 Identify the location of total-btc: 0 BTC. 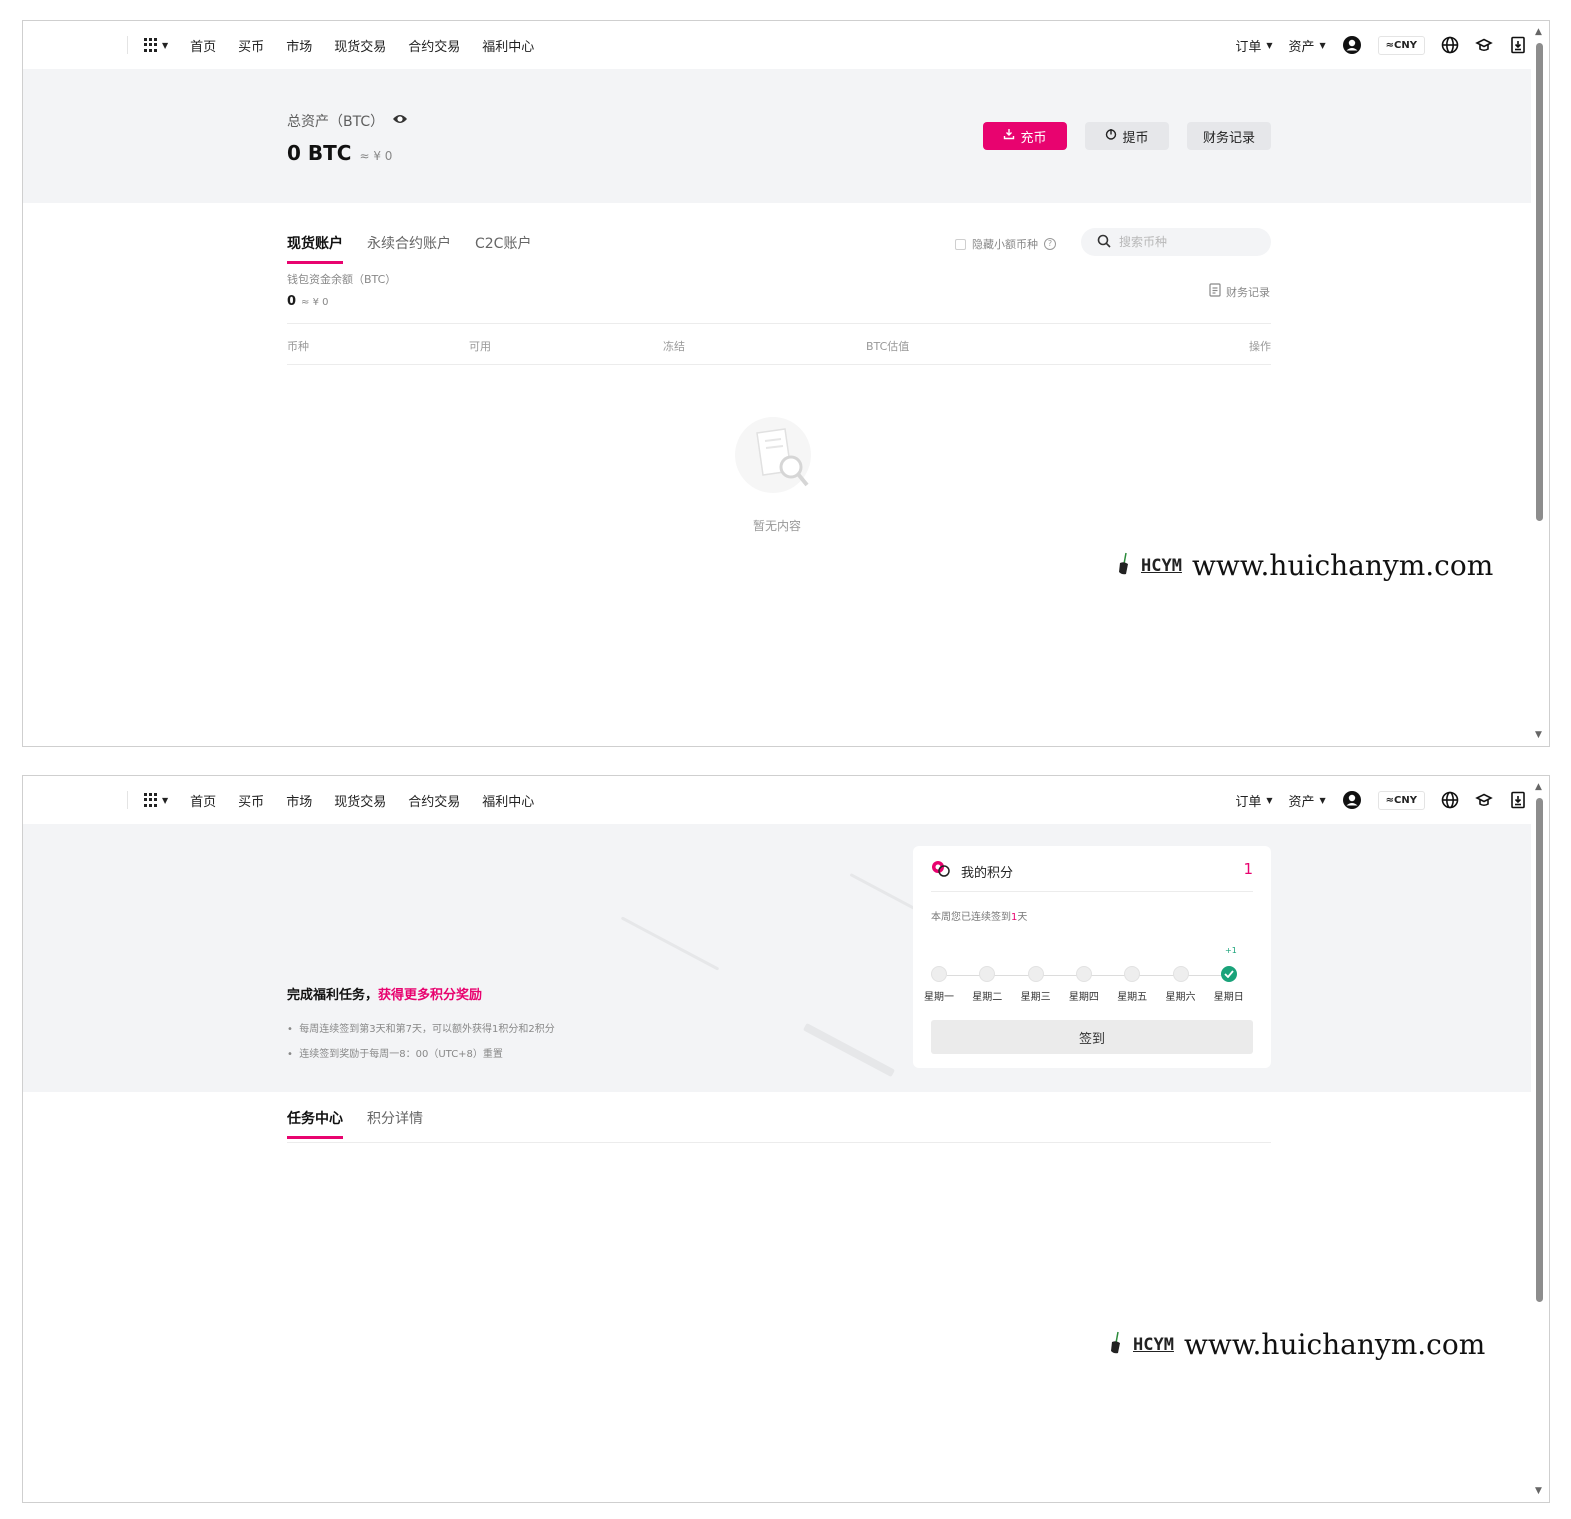
(319, 153).